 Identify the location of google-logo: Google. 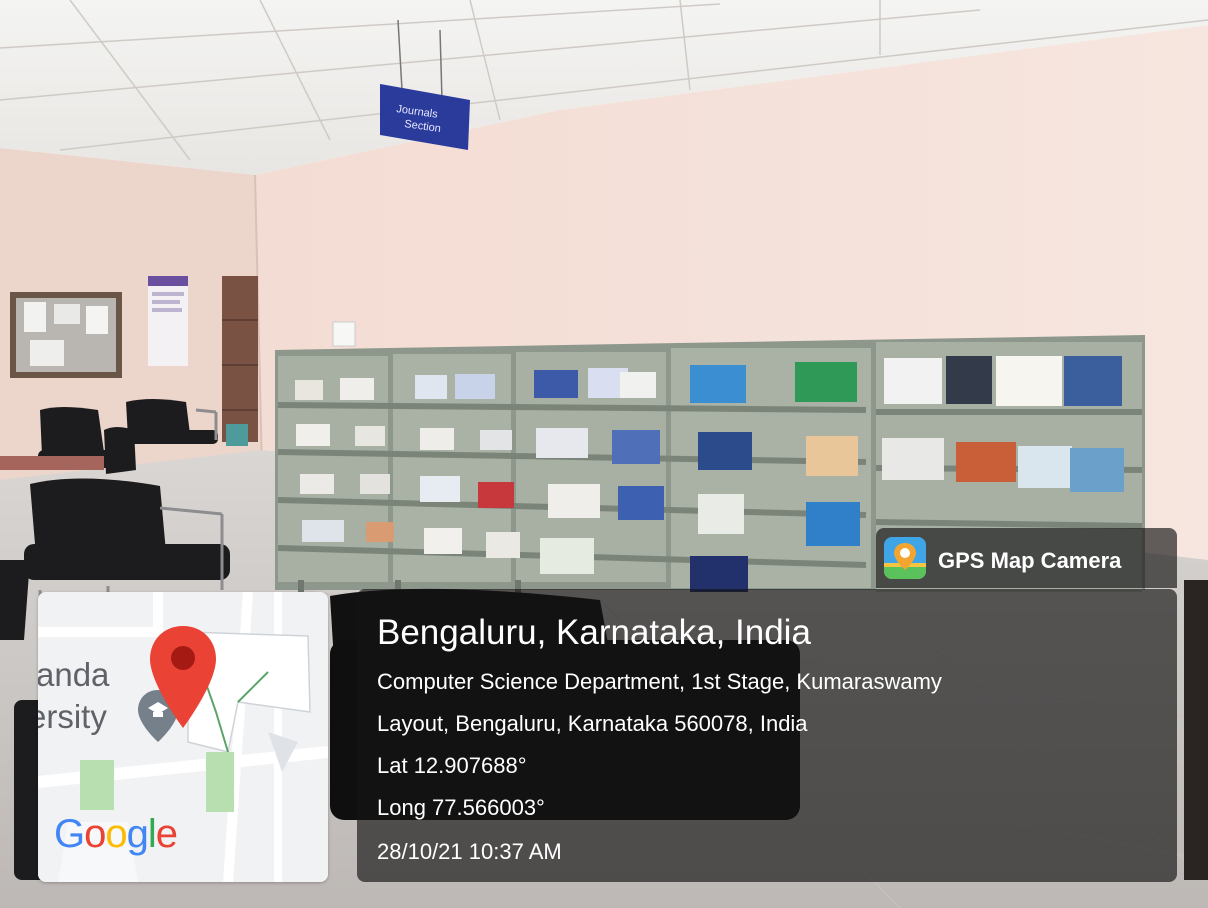
(116, 834).